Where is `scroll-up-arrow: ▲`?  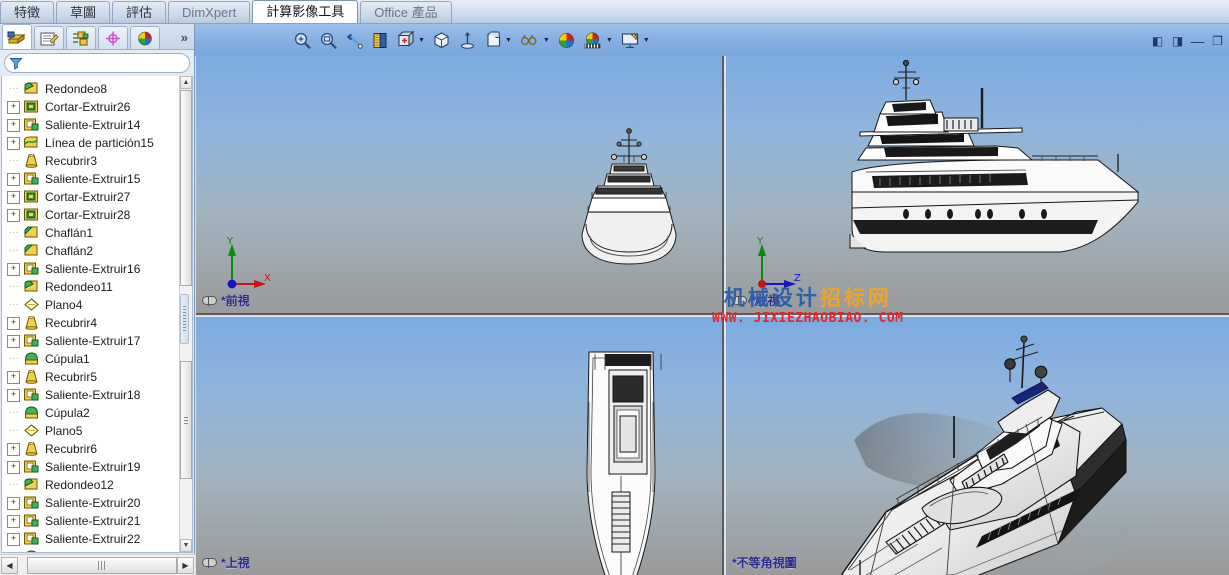
scroll-up-arrow: ▲ is located at coordinates (186, 82).